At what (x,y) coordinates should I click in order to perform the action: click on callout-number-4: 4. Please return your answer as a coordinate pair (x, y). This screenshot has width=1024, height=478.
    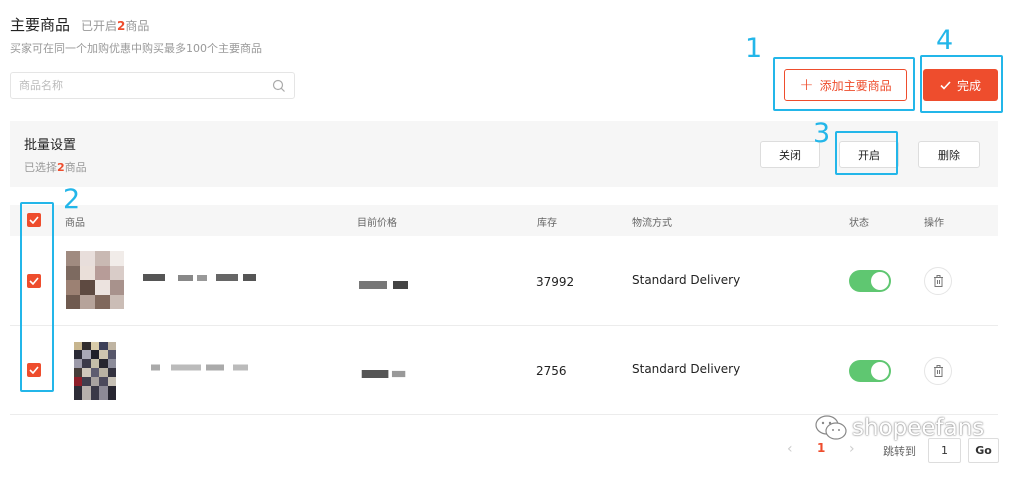
    Looking at the image, I should click on (945, 40).